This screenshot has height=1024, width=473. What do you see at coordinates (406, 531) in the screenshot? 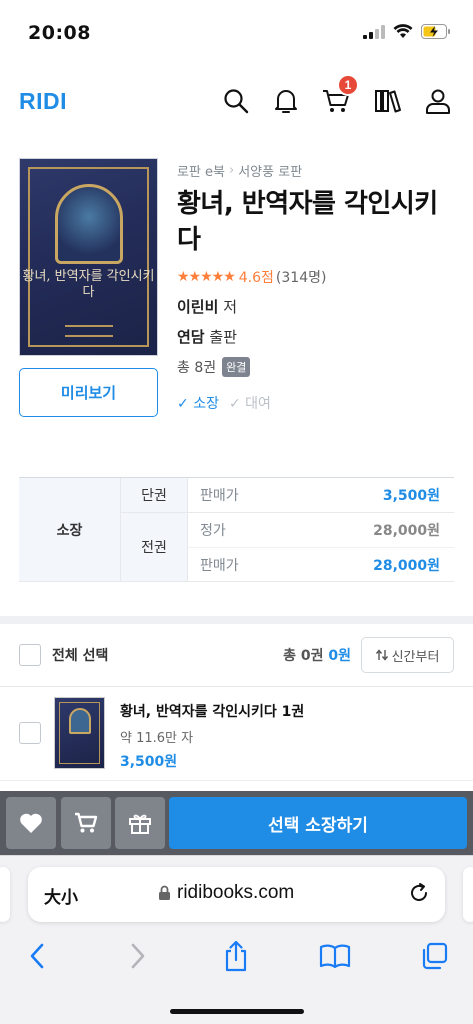
I see `list-price: 28,000원` at bounding box center [406, 531].